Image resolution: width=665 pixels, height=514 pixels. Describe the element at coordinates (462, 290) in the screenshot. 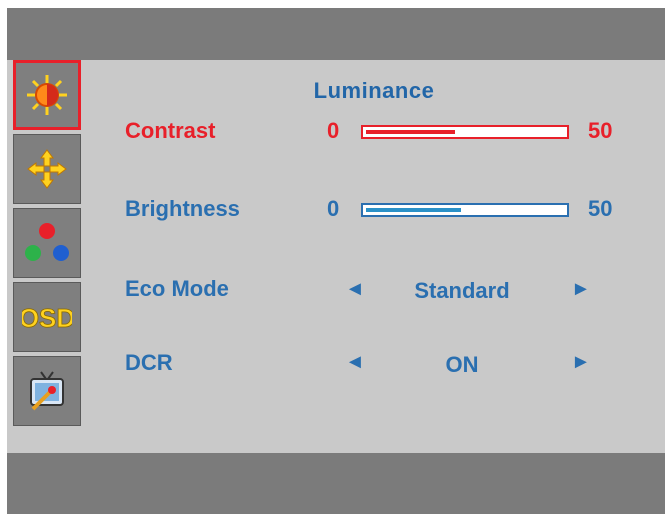

I see `eco-mode-value: Standard` at that location.